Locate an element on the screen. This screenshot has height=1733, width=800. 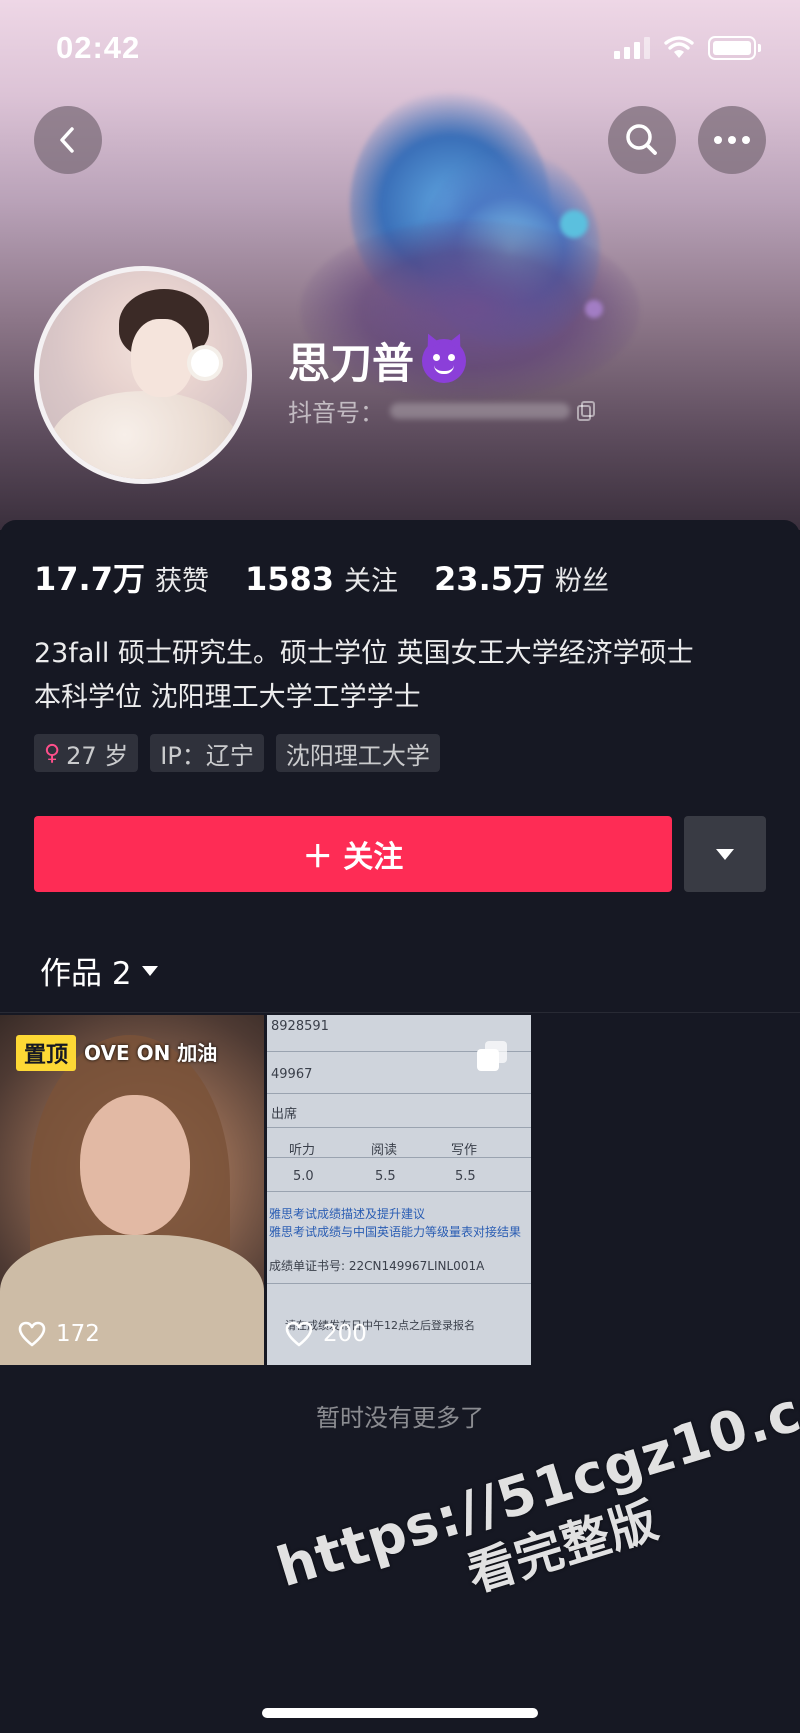
bio-line: 23fall 硕士研究生。硕士学位 英国女王大学经济学硕士 is located at coordinates (364, 653).